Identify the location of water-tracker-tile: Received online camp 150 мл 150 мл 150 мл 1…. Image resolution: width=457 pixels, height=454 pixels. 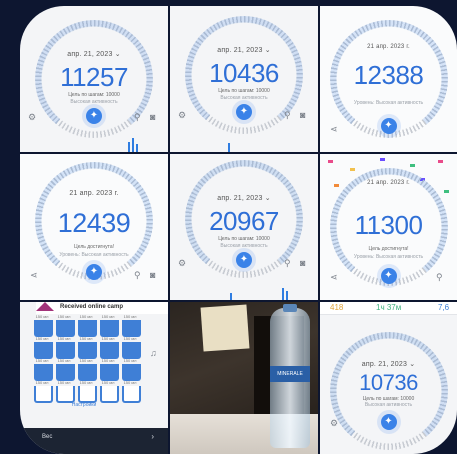
(94, 378).